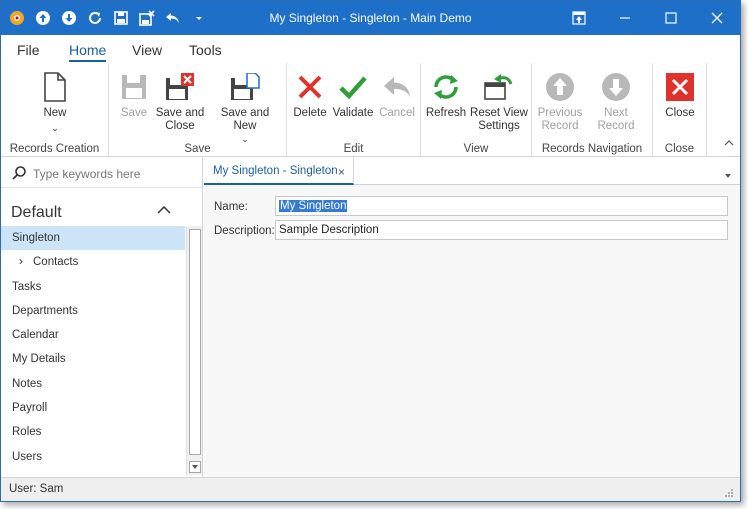 This screenshot has height=509, width=748. What do you see at coordinates (501, 206) in the screenshot?
I see `name-field: My Singleton` at bounding box center [501, 206].